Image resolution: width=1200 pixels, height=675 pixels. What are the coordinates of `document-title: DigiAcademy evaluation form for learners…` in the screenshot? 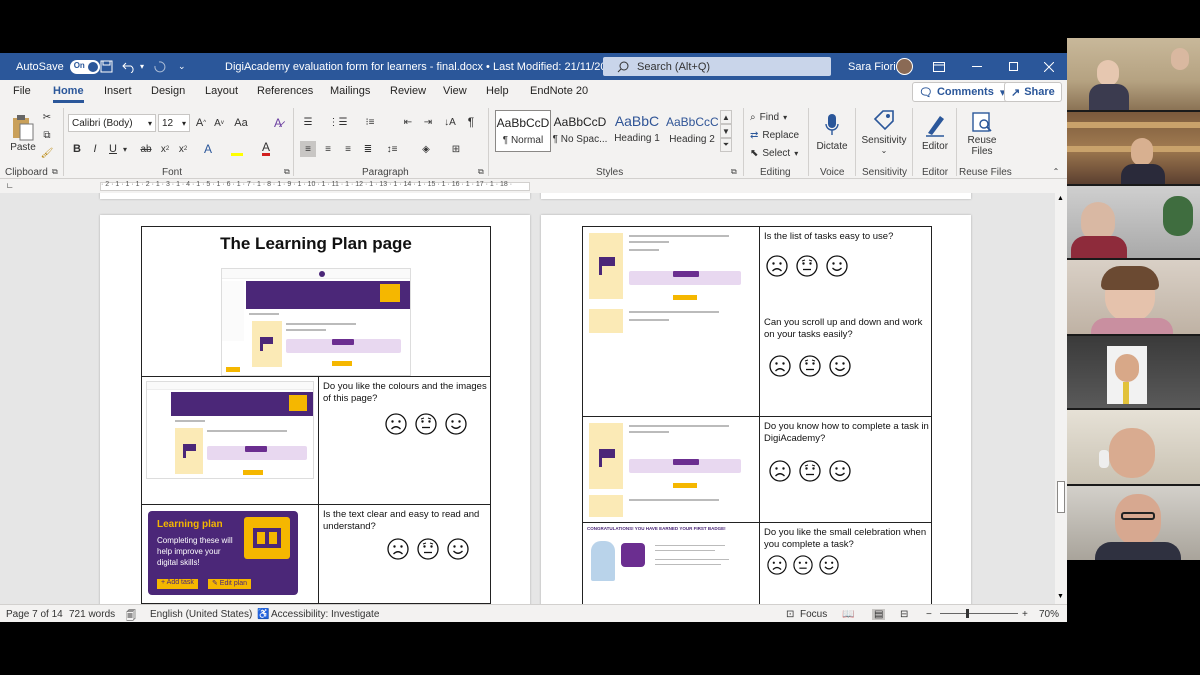 It's located at (428, 66).